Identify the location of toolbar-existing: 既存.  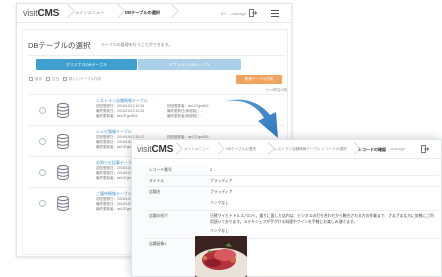
(38, 79).